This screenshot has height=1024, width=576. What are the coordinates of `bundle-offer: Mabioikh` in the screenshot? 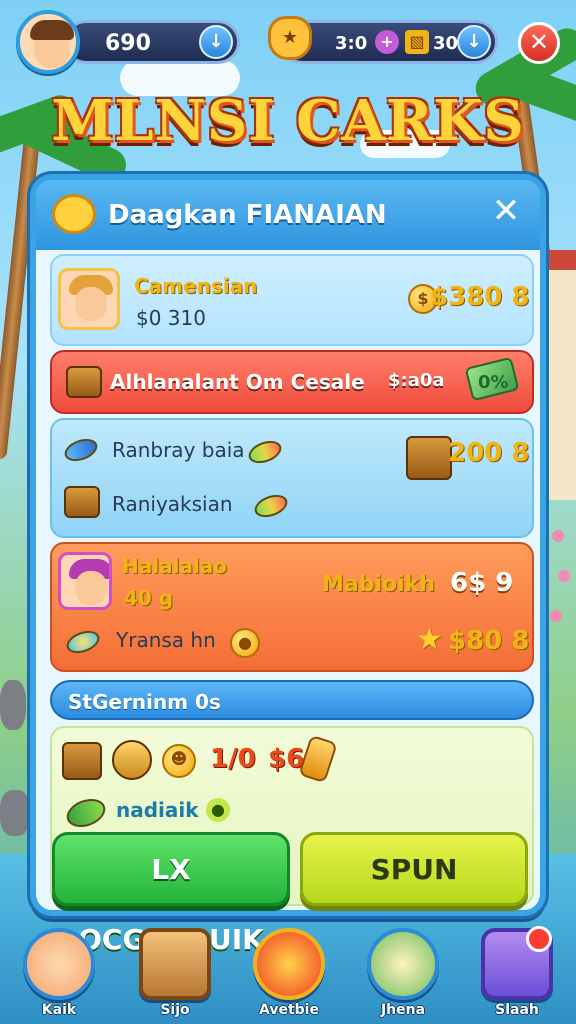 It's located at (378, 584).